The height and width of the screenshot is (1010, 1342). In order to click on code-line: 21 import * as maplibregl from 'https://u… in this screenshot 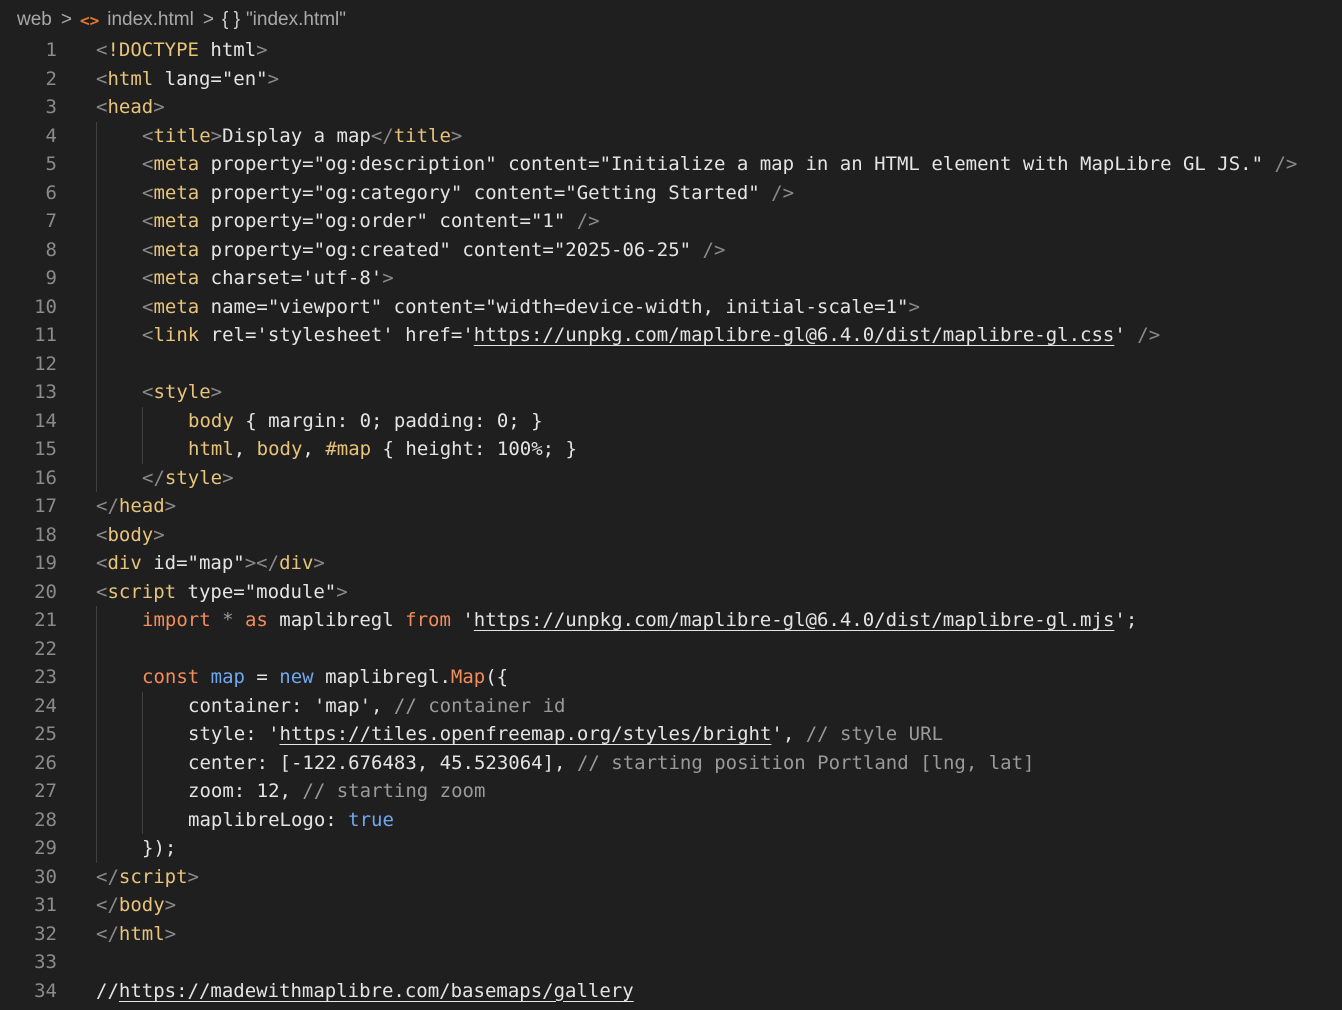, I will do `click(671, 620)`.